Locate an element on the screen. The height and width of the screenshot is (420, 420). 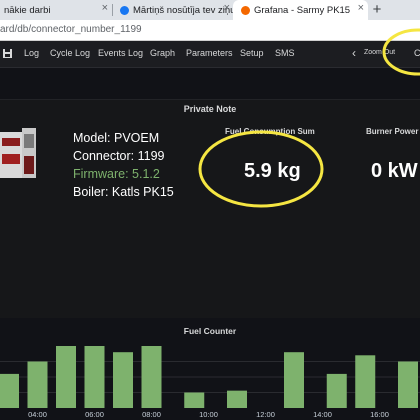
tab-label: Grafana - Sarmy PK15 is located at coordinates (302, 10).